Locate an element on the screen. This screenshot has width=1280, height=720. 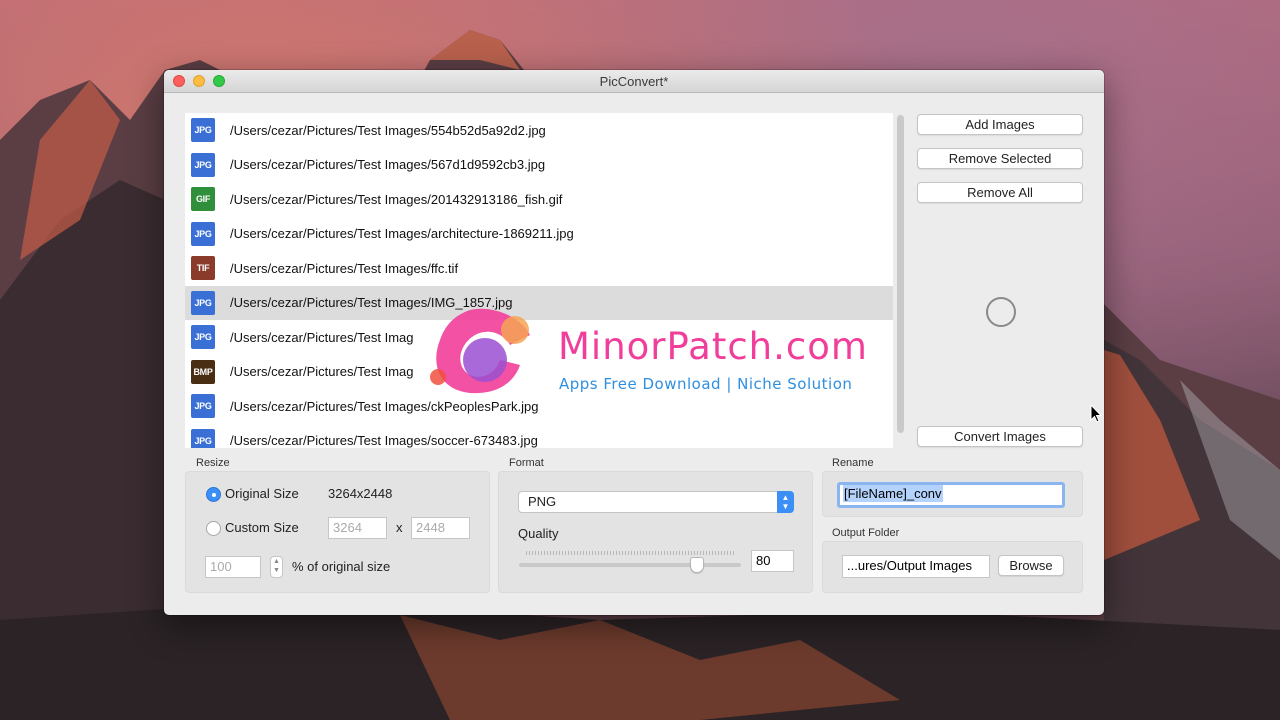
rename-field: [FileName]_conv is located at coordinates (951, 495).